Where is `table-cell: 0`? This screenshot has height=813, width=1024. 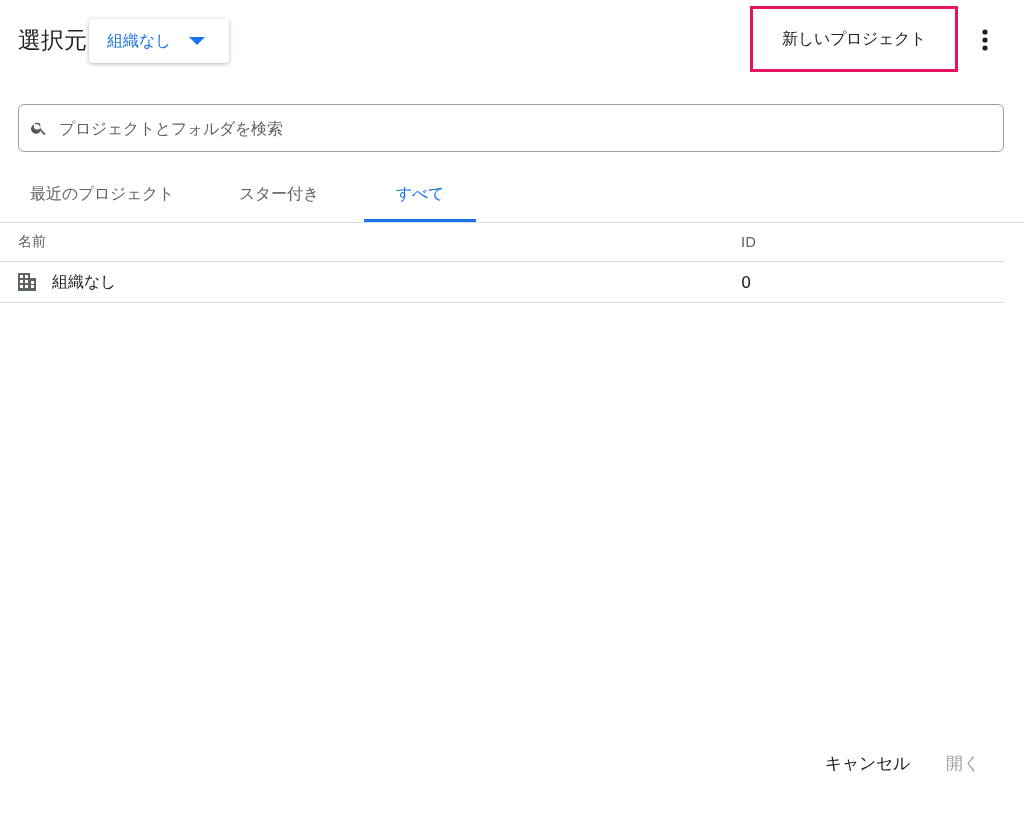
table-cell: 0 is located at coordinates (746, 282).